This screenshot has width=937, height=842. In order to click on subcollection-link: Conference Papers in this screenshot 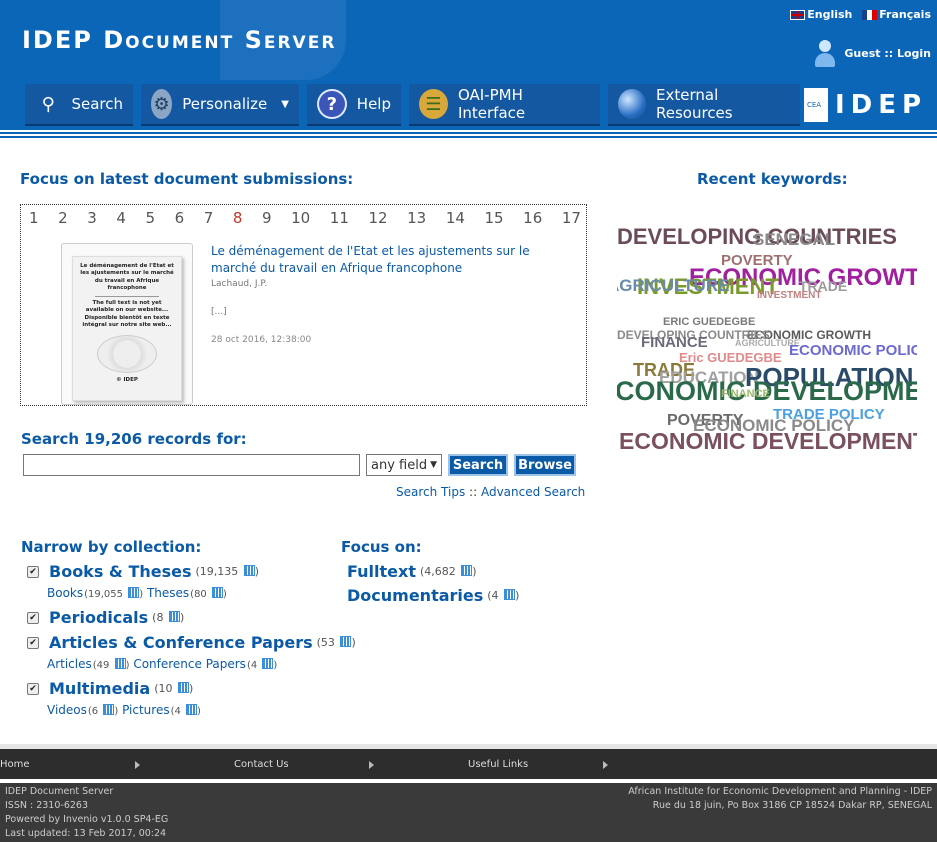, I will do `click(189, 664)`.